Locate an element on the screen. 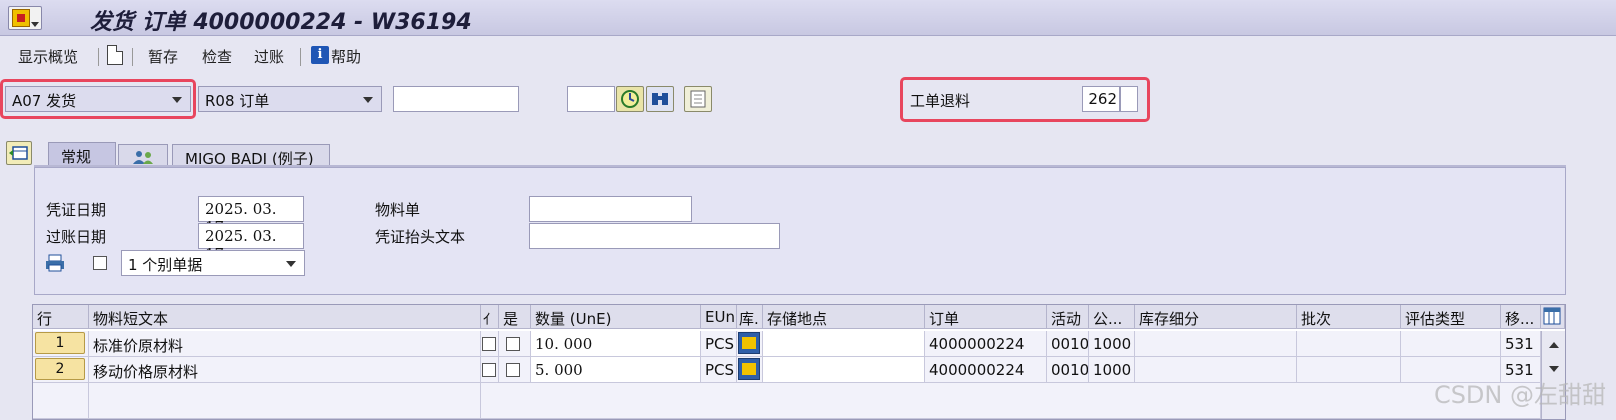  slip-type-value: 1 个别单据 is located at coordinates (165, 265).